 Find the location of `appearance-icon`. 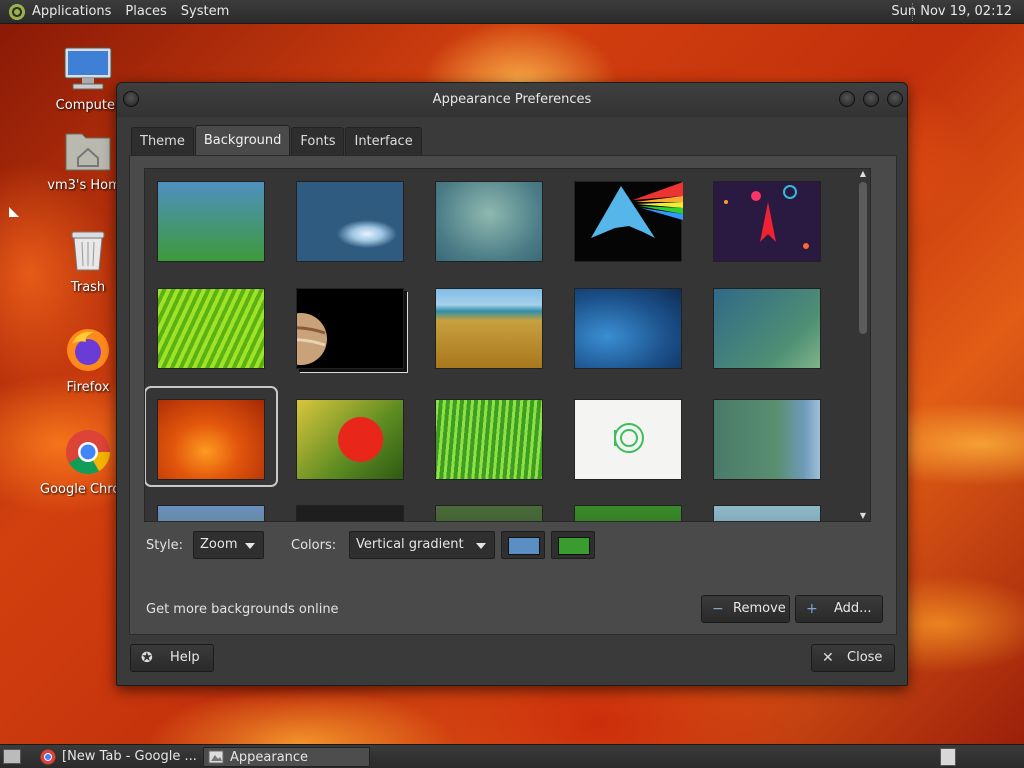

appearance-icon is located at coordinates (216, 757).